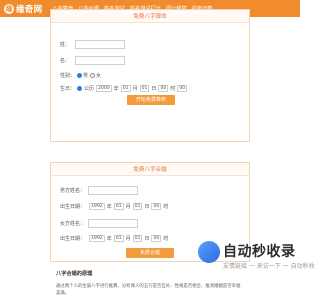  Describe the element at coordinates (100, 60) in the screenshot. I see `given-name-input` at that location.